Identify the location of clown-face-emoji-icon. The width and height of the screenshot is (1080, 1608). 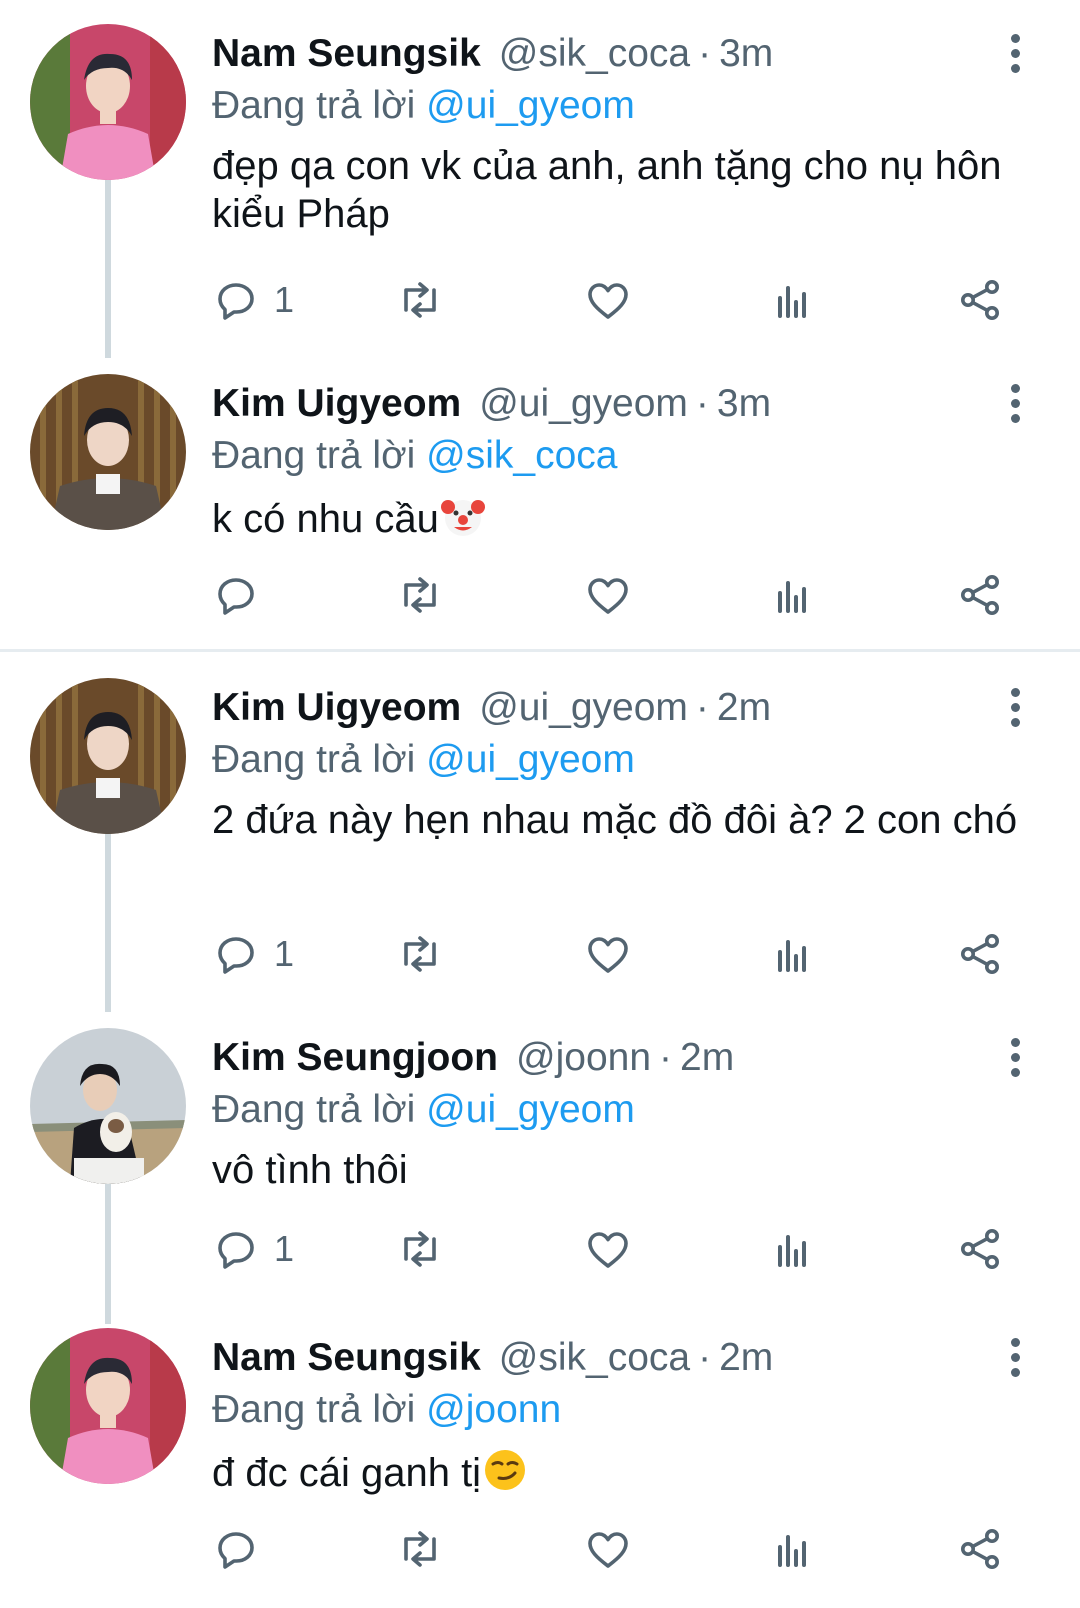
(462, 518).